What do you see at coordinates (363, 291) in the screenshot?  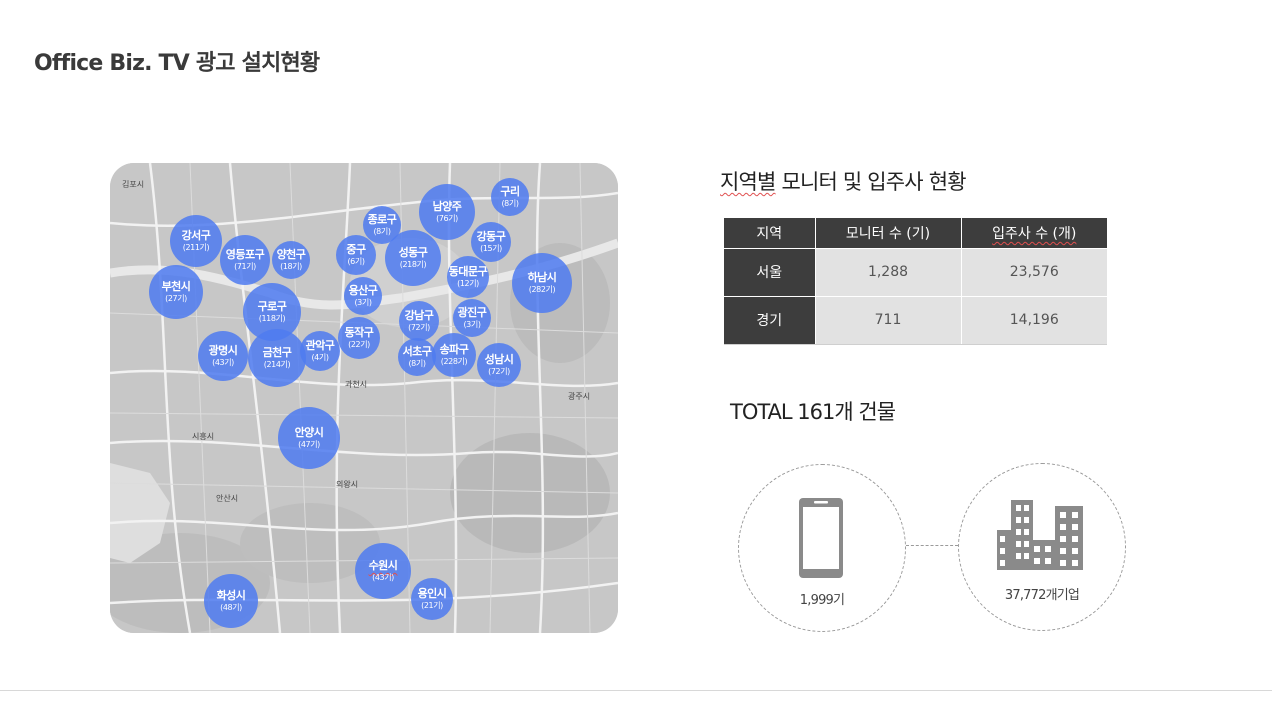 I see `district-name: 용산구` at bounding box center [363, 291].